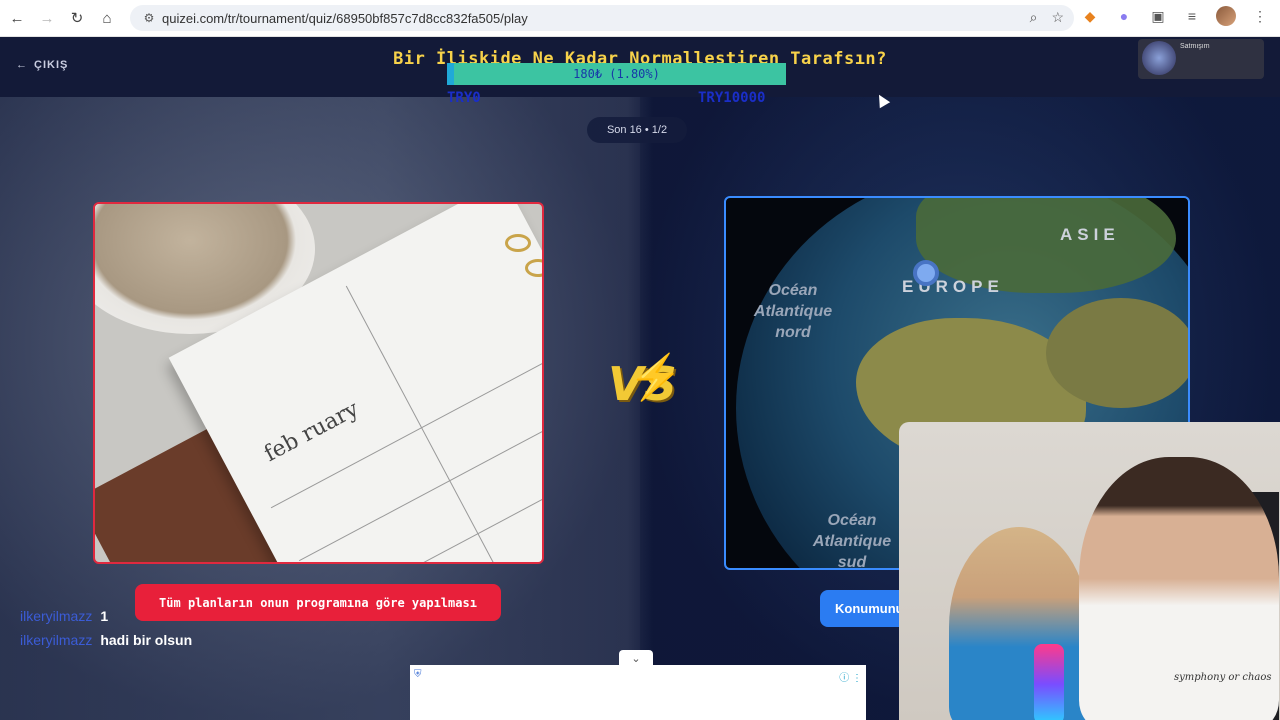 The image size is (1280, 720). What do you see at coordinates (1158, 16) in the screenshot?
I see `extensions-puzzle-icon: ▣` at bounding box center [1158, 16].